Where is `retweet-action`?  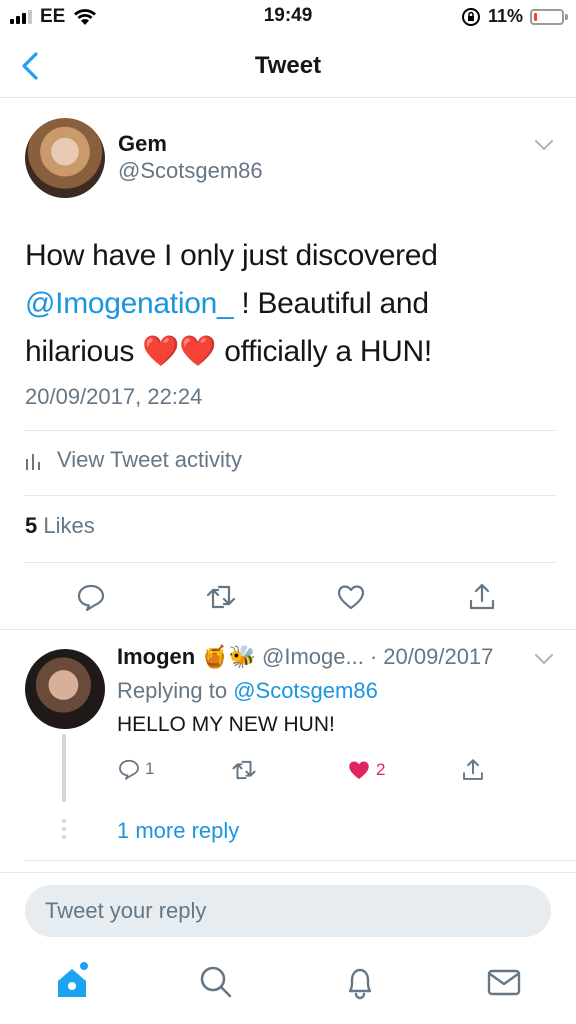
retweet-action is located at coordinates (244, 770).